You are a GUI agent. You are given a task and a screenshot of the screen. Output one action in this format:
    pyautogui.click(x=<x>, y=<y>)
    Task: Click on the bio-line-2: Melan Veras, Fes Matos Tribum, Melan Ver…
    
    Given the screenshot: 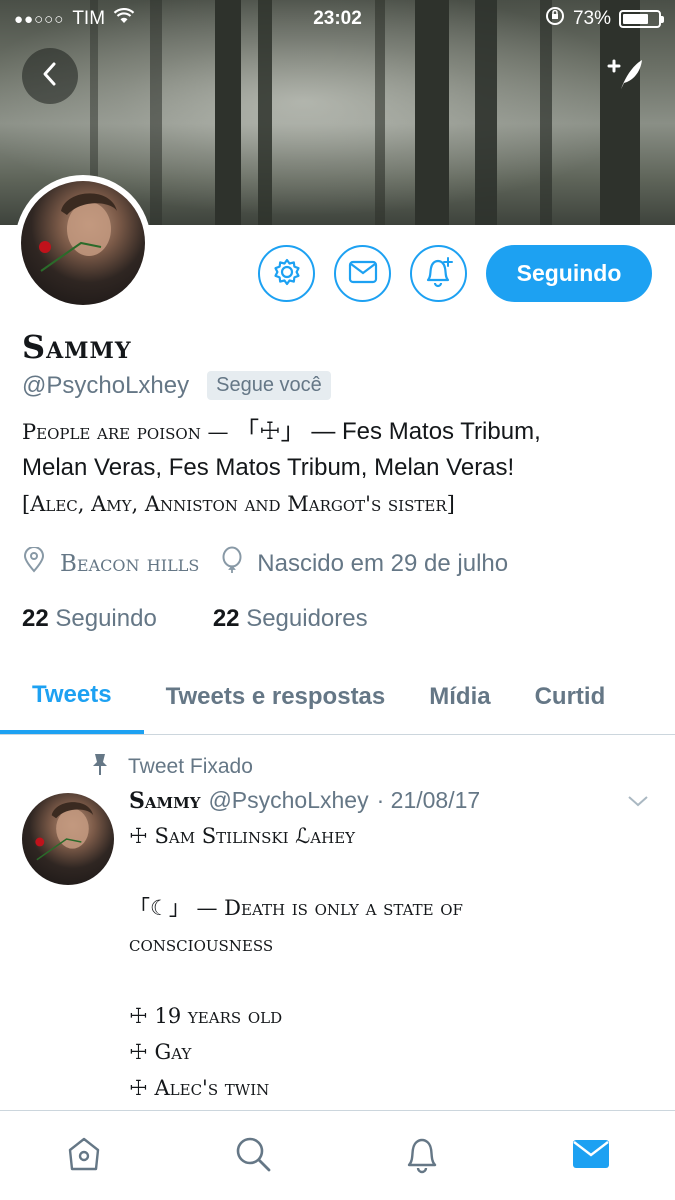 What is the action you would take?
    pyautogui.click(x=268, y=467)
    